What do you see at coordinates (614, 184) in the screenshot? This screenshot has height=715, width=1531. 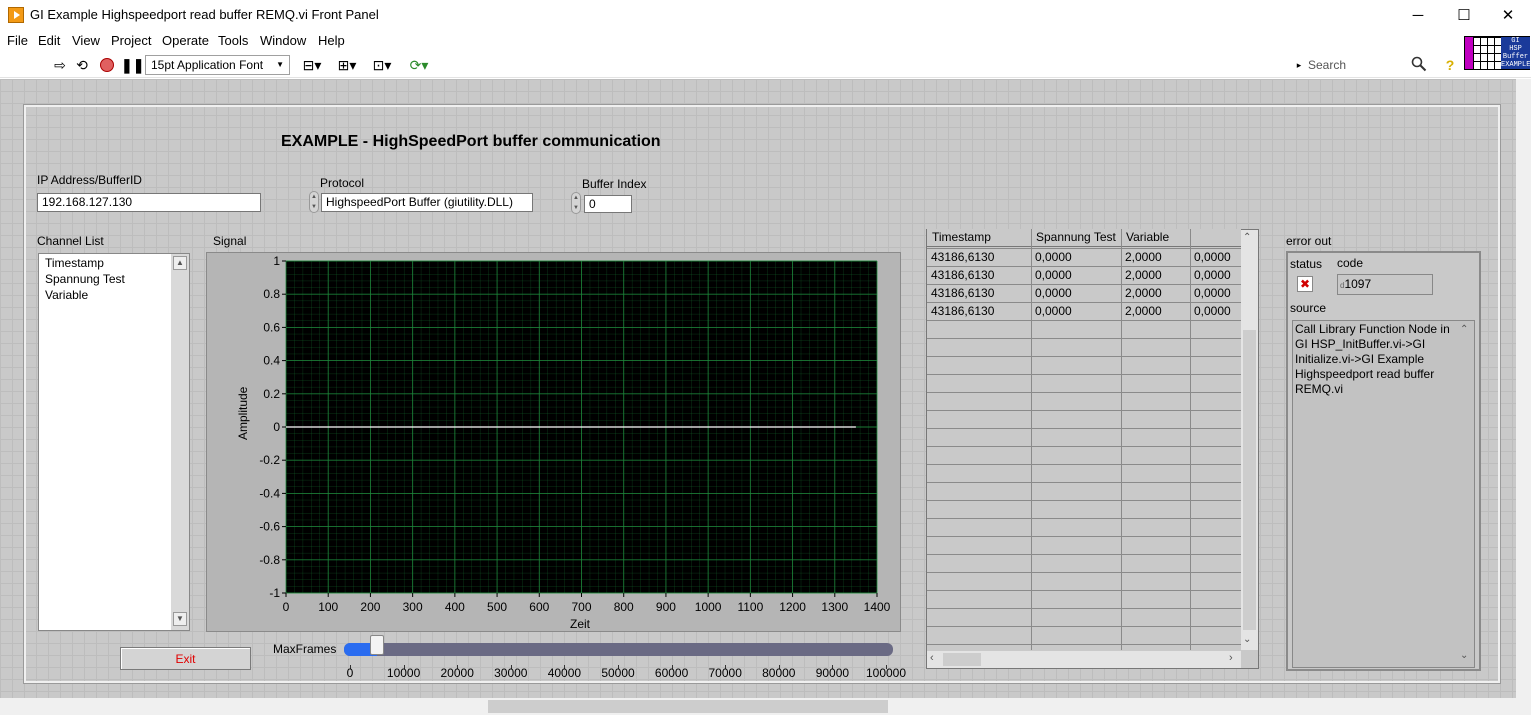 I see `buffer-index-label: Buffer Index` at bounding box center [614, 184].